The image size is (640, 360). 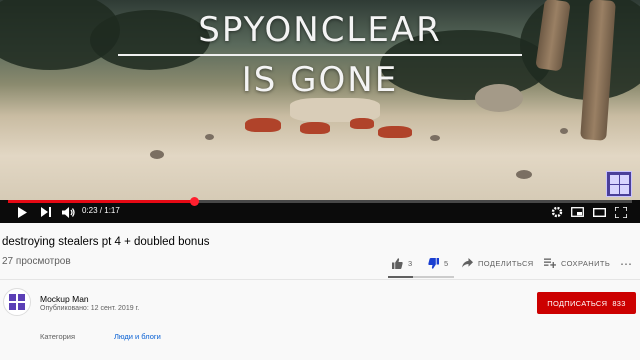 I want to click on theater-icon, so click(x=599, y=212).